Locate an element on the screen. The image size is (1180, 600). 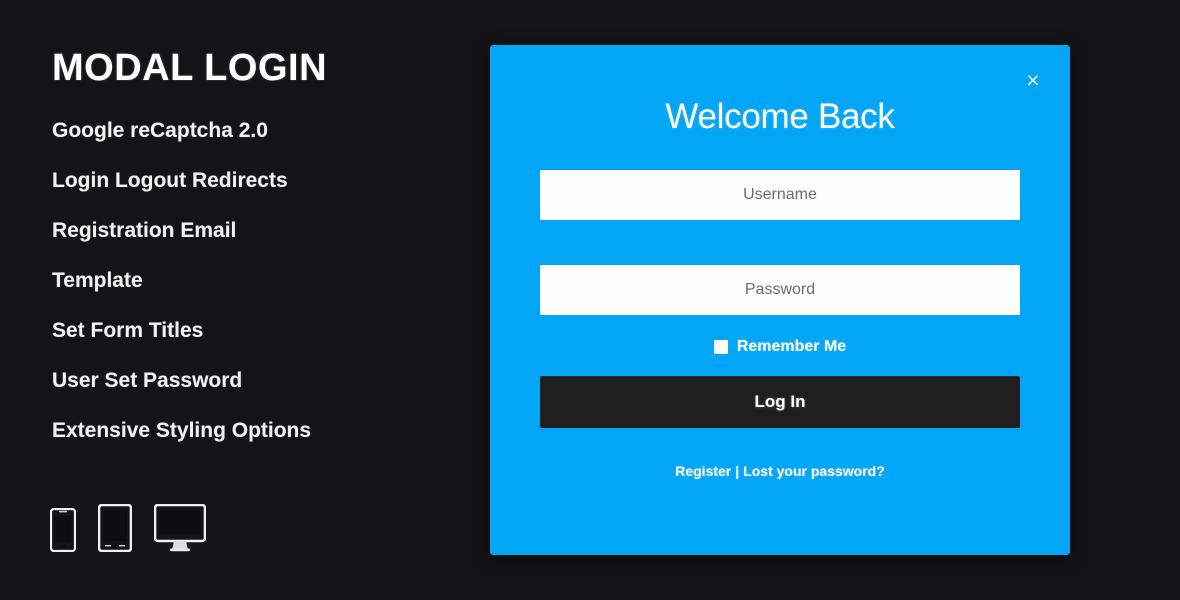
lost-password-link: Lost your password? is located at coordinates (814, 471).